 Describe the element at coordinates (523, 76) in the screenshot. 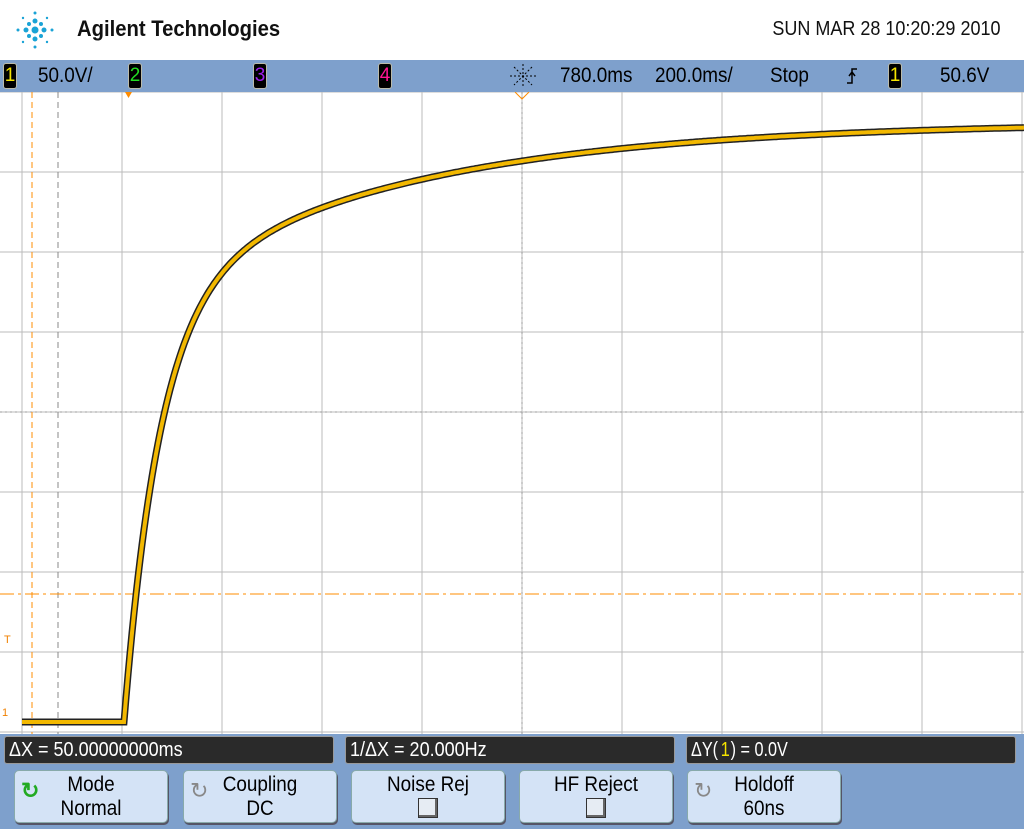

I see `delay-icon` at that location.